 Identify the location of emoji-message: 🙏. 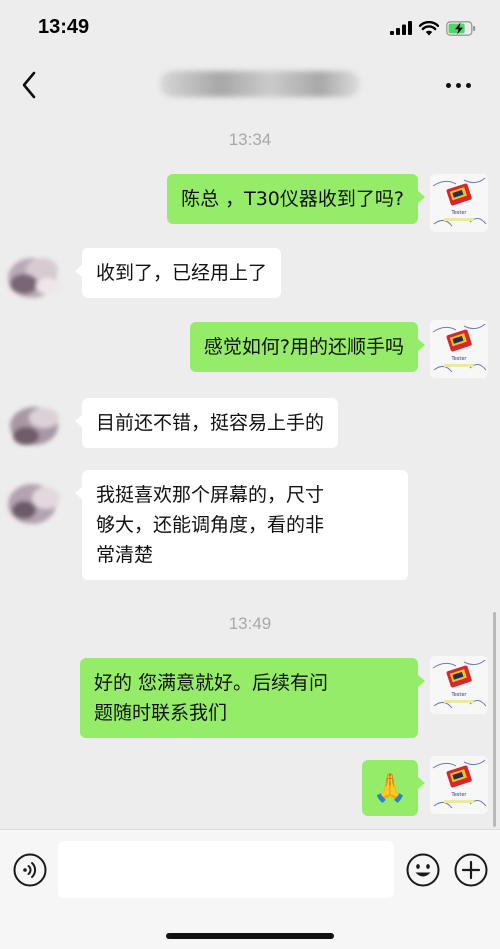
(390, 787).